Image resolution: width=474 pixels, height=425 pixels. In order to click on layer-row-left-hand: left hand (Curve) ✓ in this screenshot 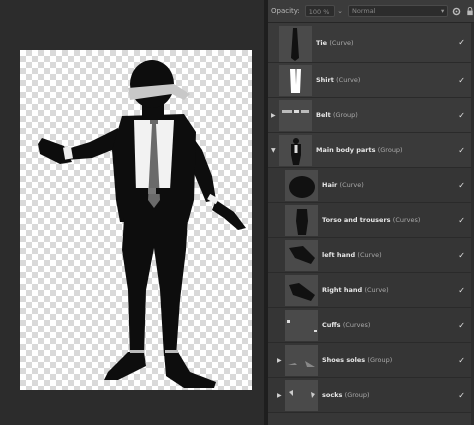, I will do `click(371, 255)`.